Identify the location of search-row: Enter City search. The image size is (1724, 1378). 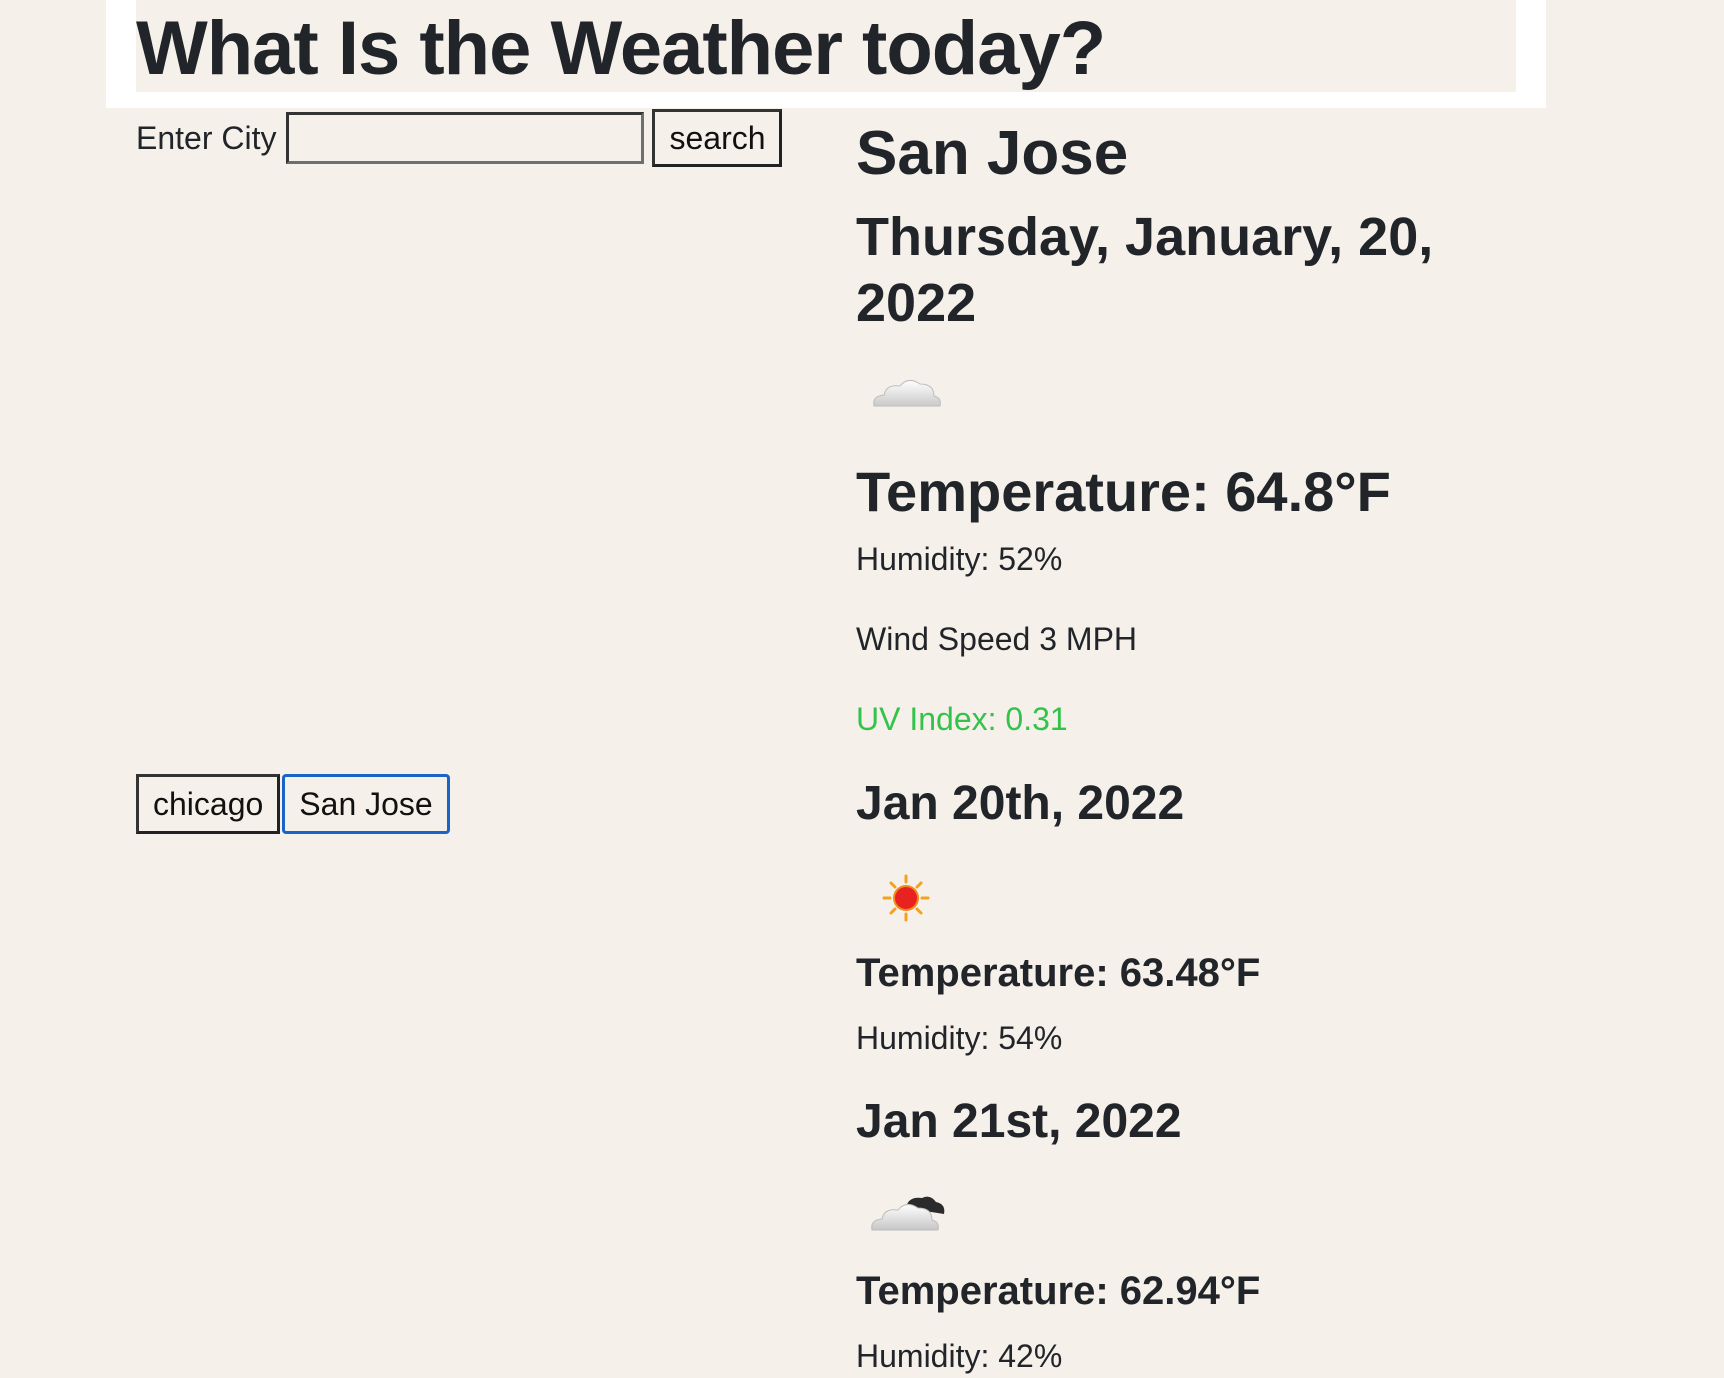
(459, 138).